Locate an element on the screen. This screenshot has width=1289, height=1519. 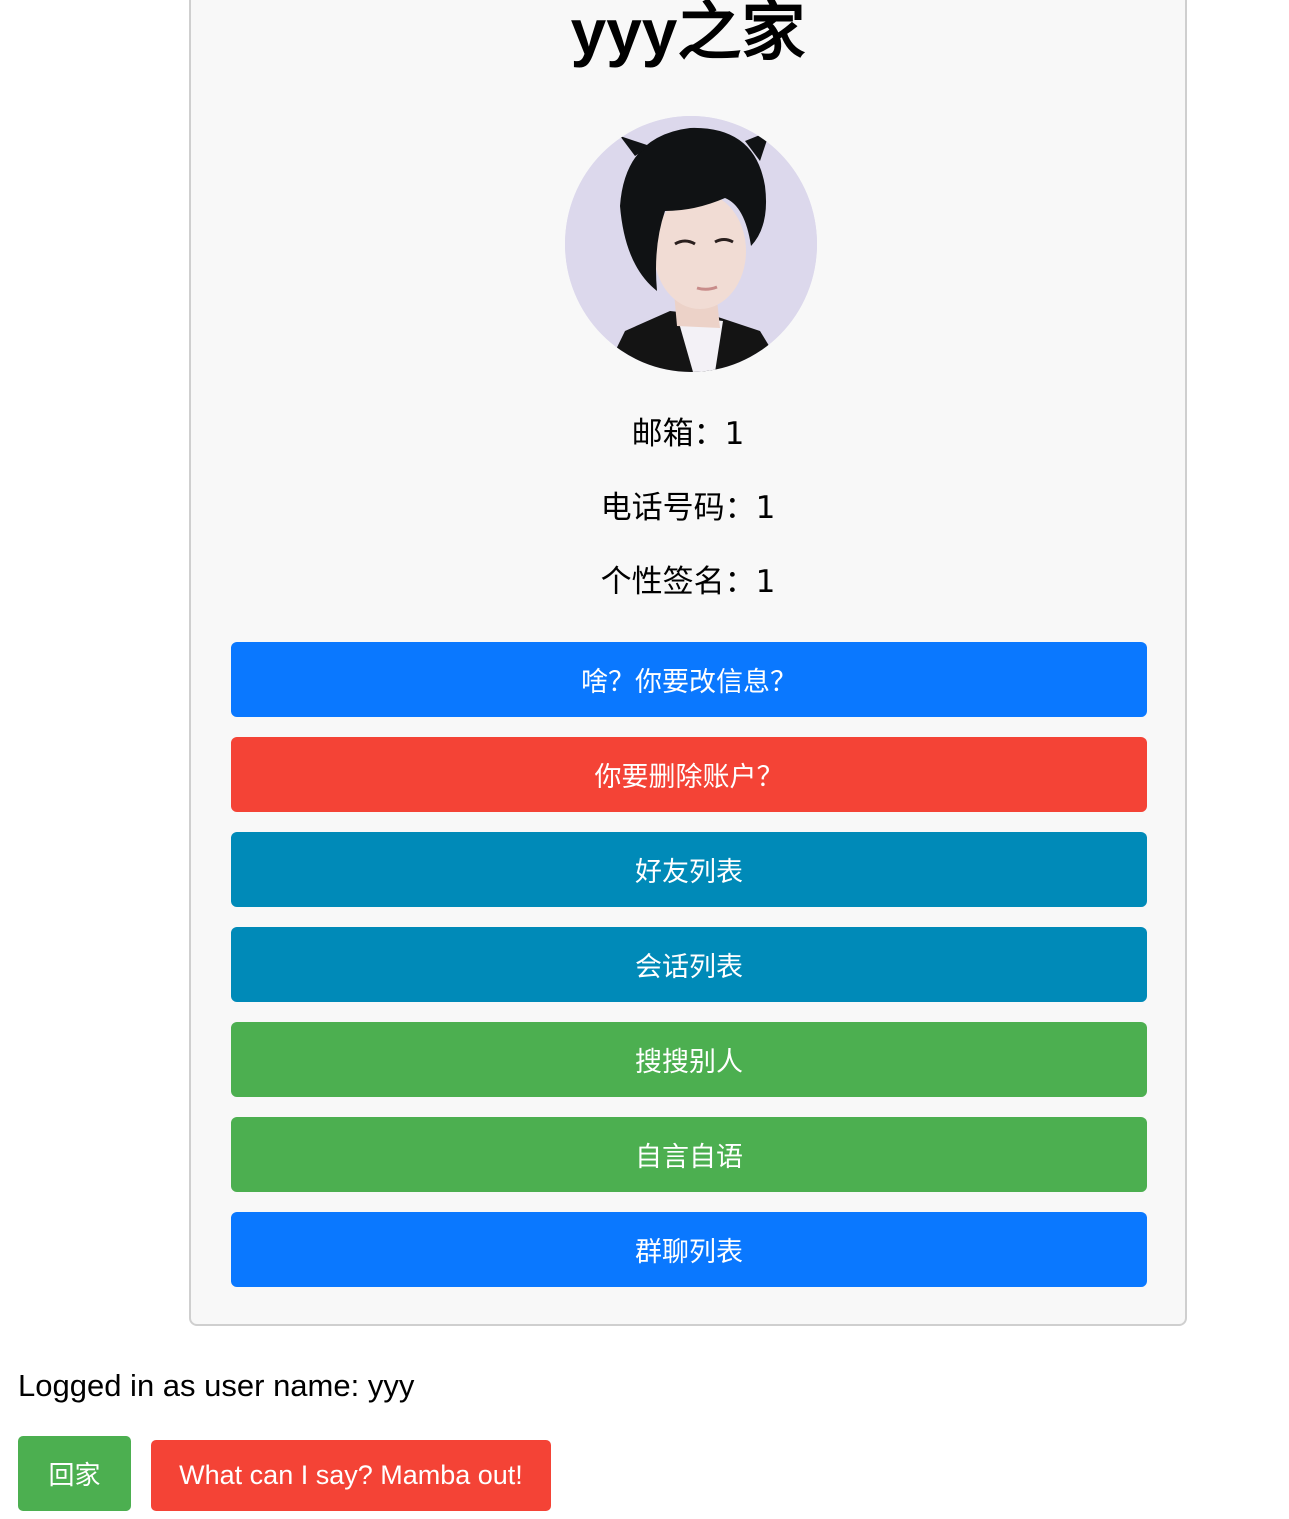
avatar-portrait-icon is located at coordinates (691, 244).